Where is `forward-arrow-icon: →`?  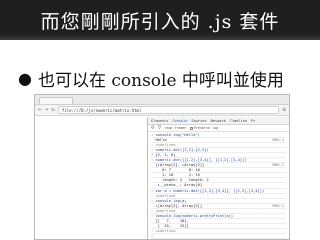
forward-arrow-icon: → is located at coordinates (47, 110).